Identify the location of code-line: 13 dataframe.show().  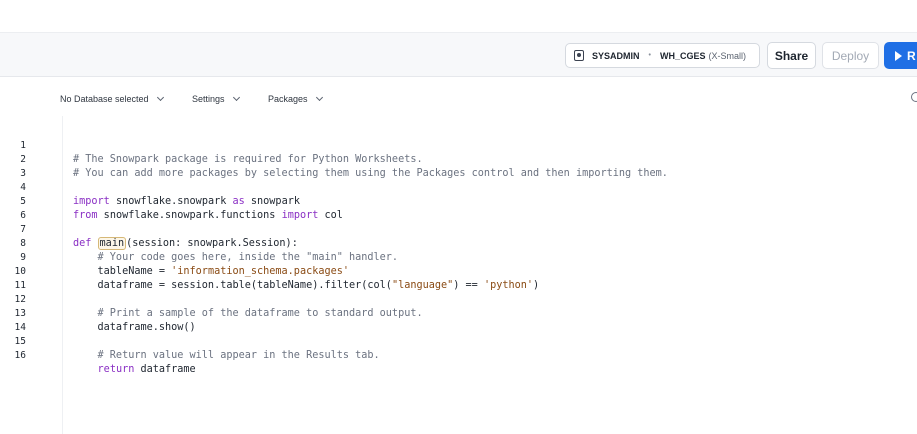
(458, 313).